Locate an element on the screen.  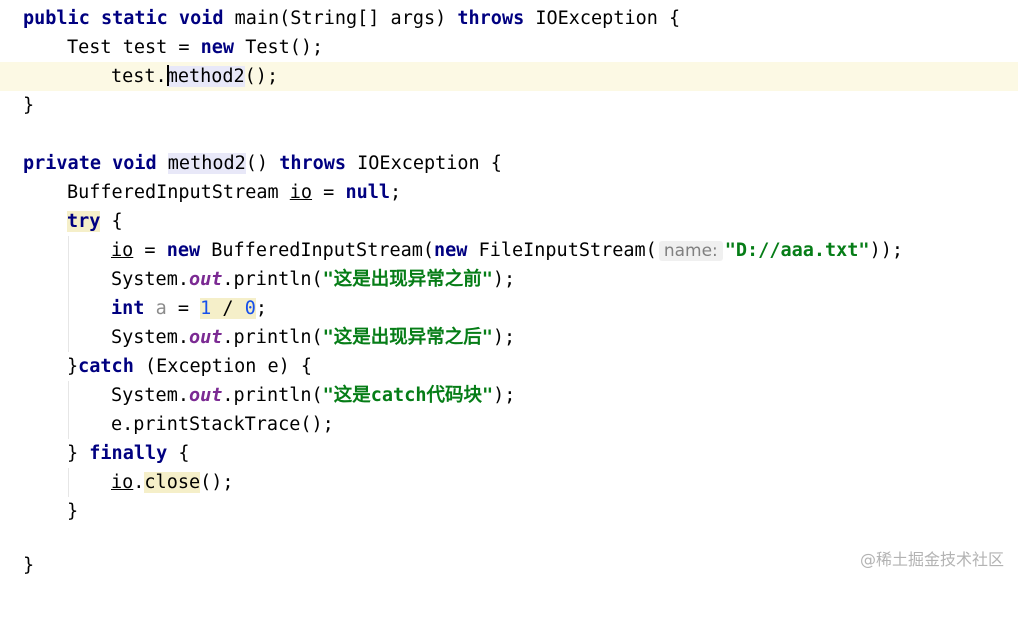
code-line: e.printStackTrace(); is located at coordinates (509, 424).